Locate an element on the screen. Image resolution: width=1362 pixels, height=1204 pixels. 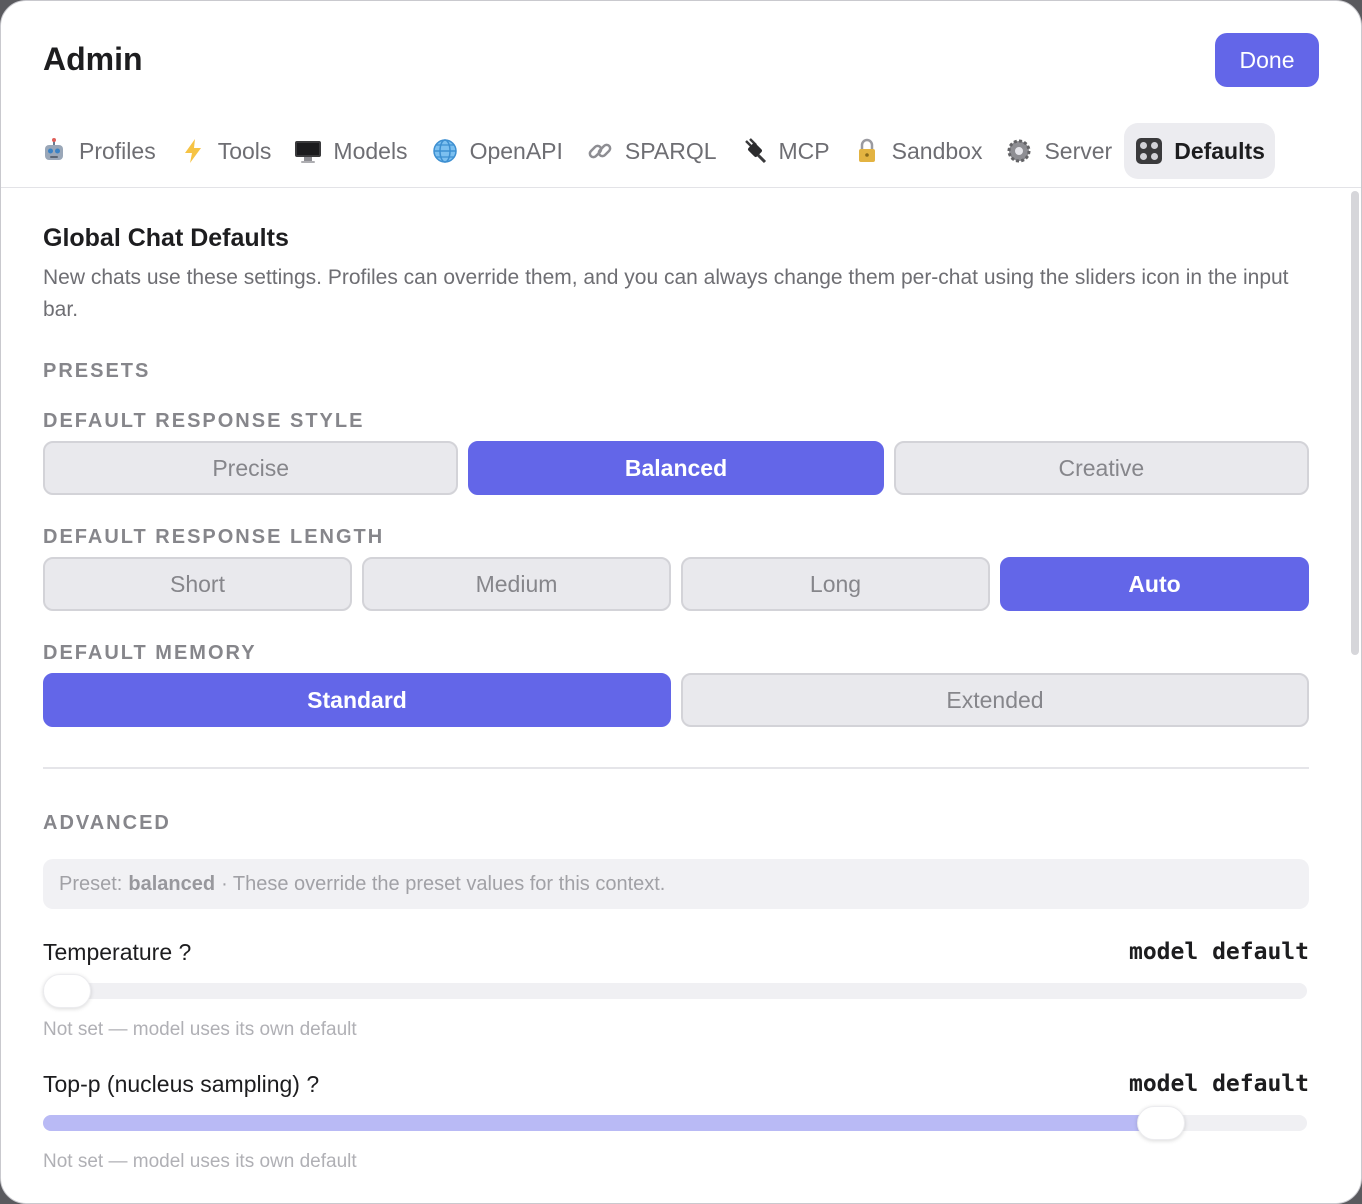
preset-note-prefix: Preset: is located at coordinates (91, 883).